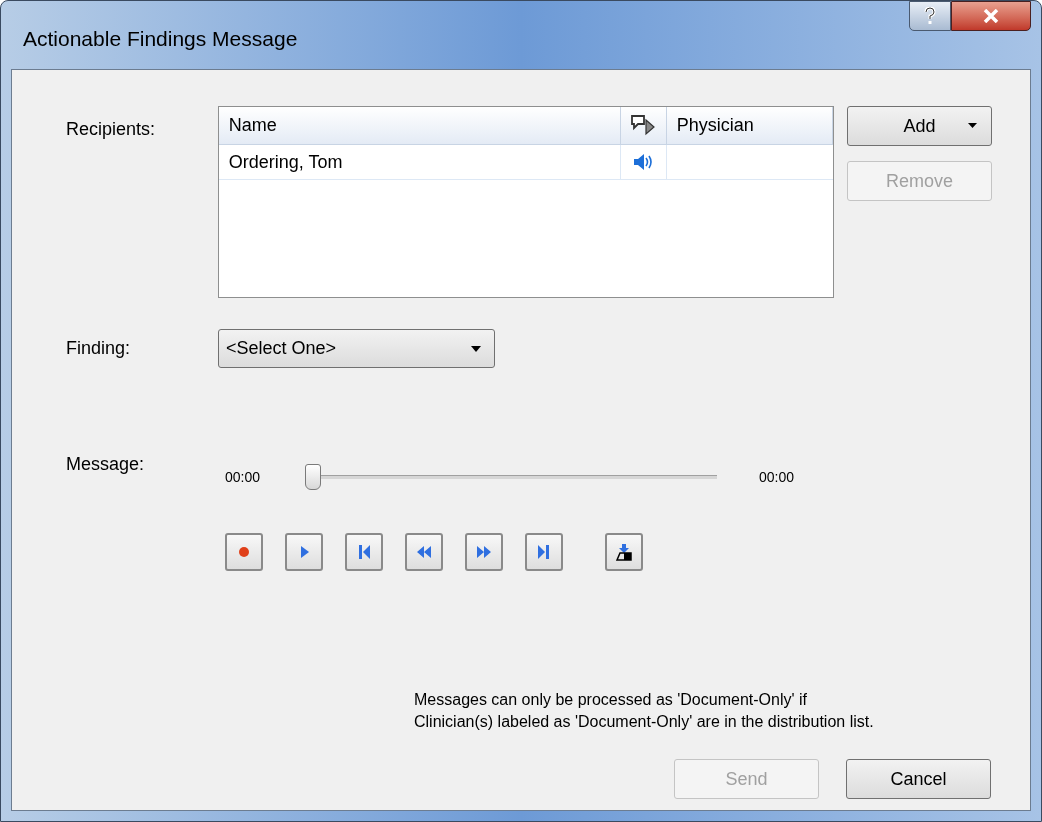 This screenshot has height=822, width=1042. What do you see at coordinates (244, 552) in the screenshot?
I see `record-button` at bounding box center [244, 552].